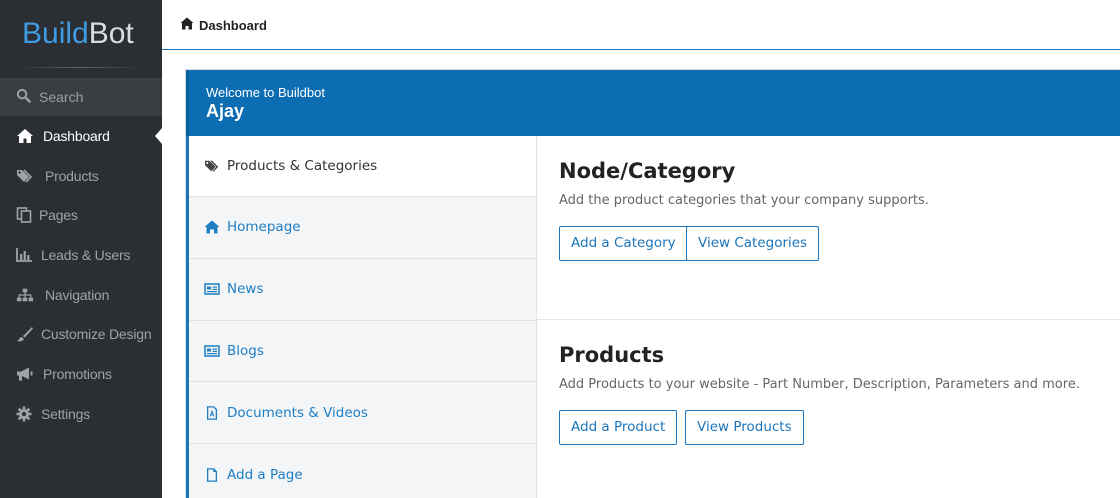 This screenshot has width=1120, height=498. I want to click on section-divider, so click(828, 319).